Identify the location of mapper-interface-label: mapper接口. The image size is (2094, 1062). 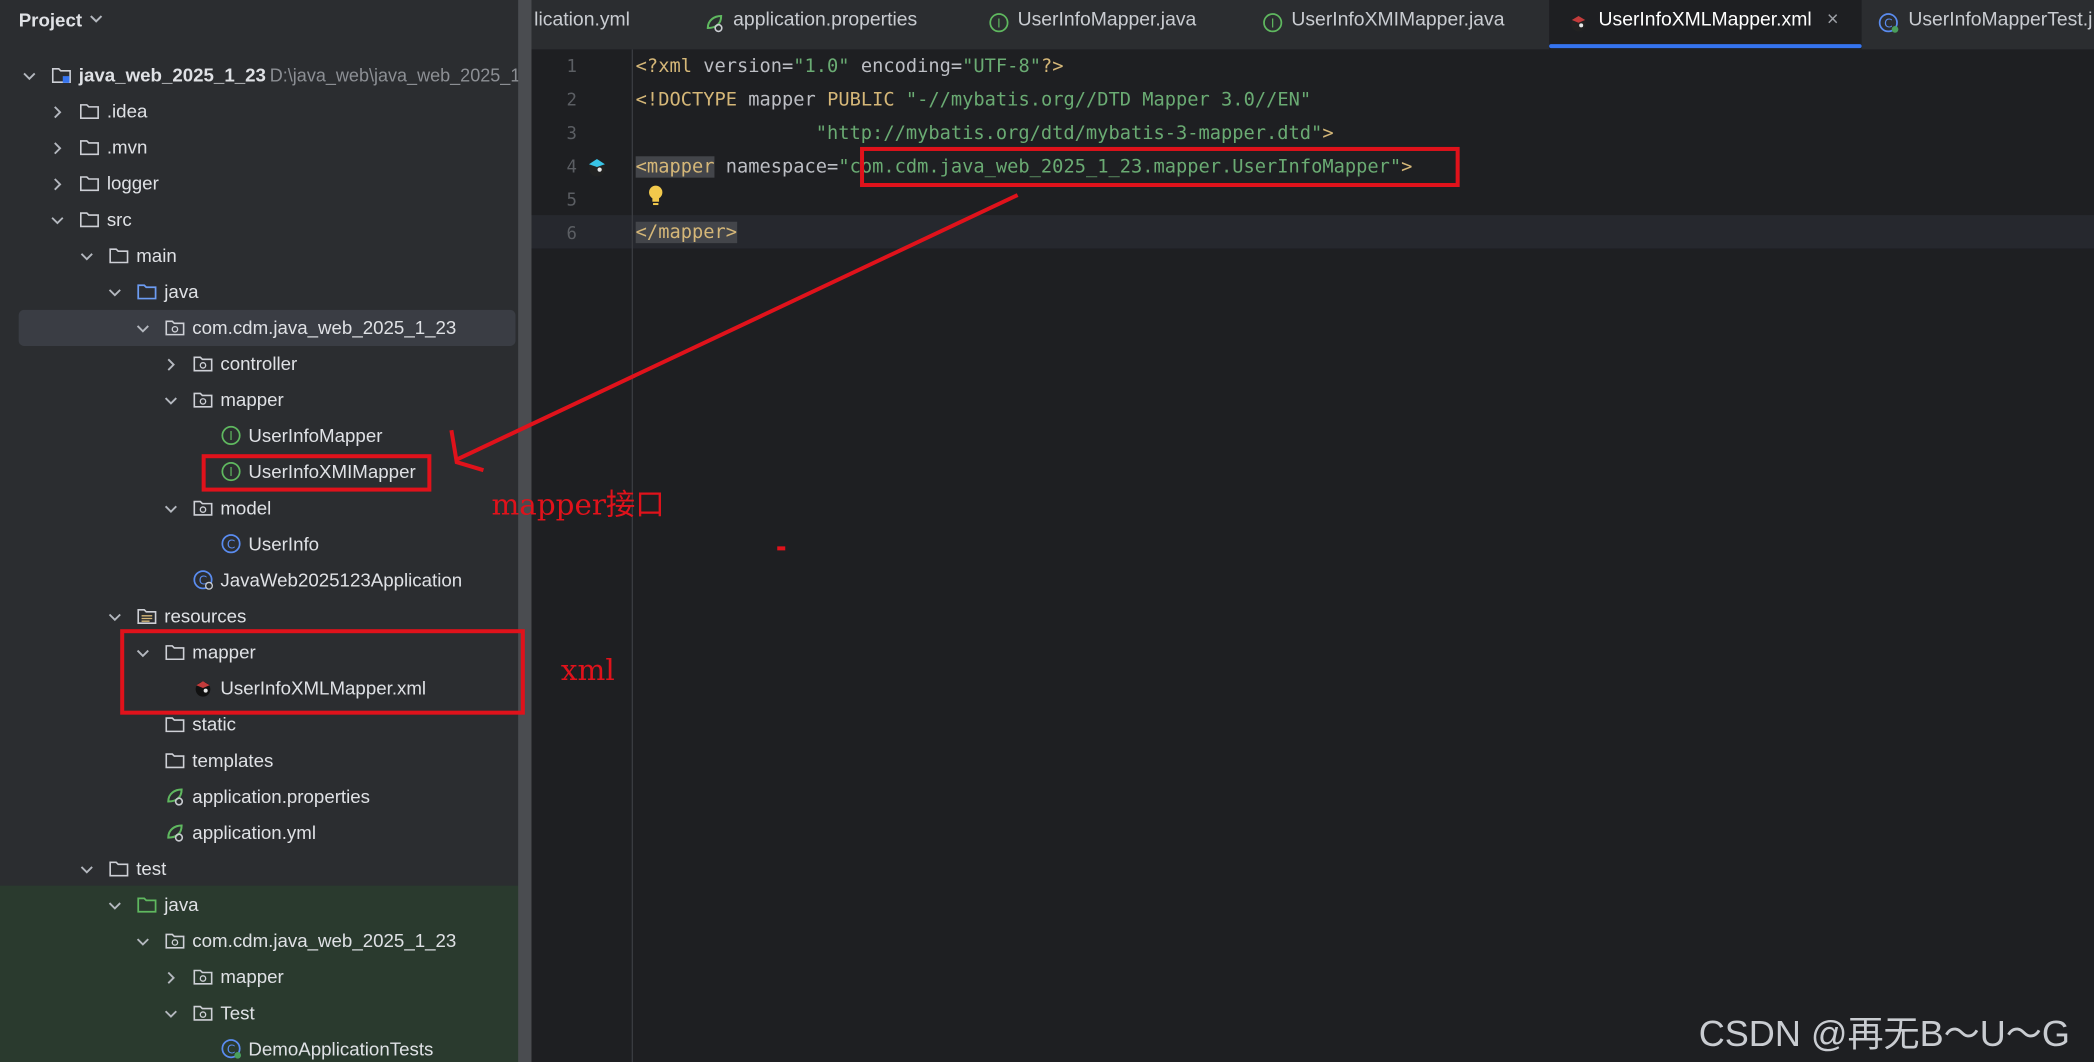
(578, 505).